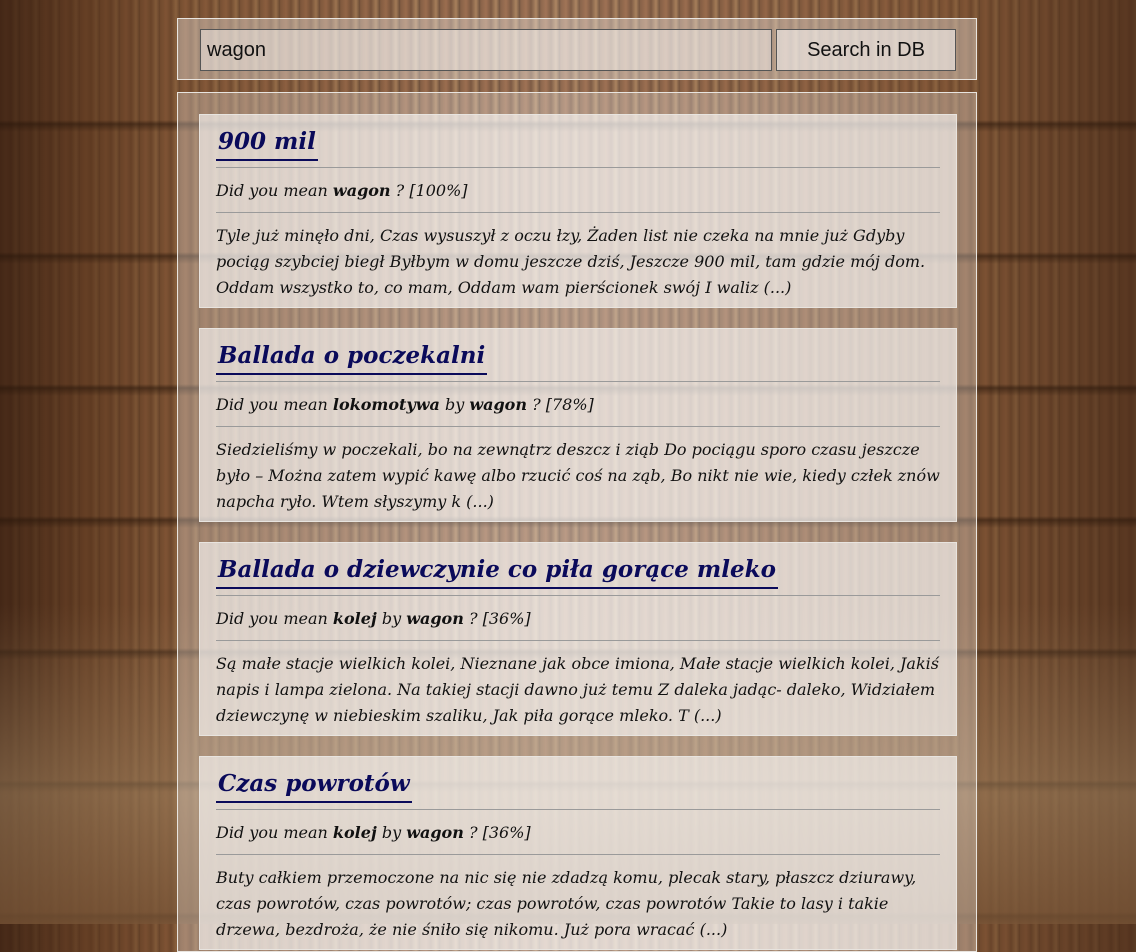 The image size is (1136, 952). Describe the element at coordinates (267, 144) in the screenshot. I see `result-title-link: 900 mil` at that location.